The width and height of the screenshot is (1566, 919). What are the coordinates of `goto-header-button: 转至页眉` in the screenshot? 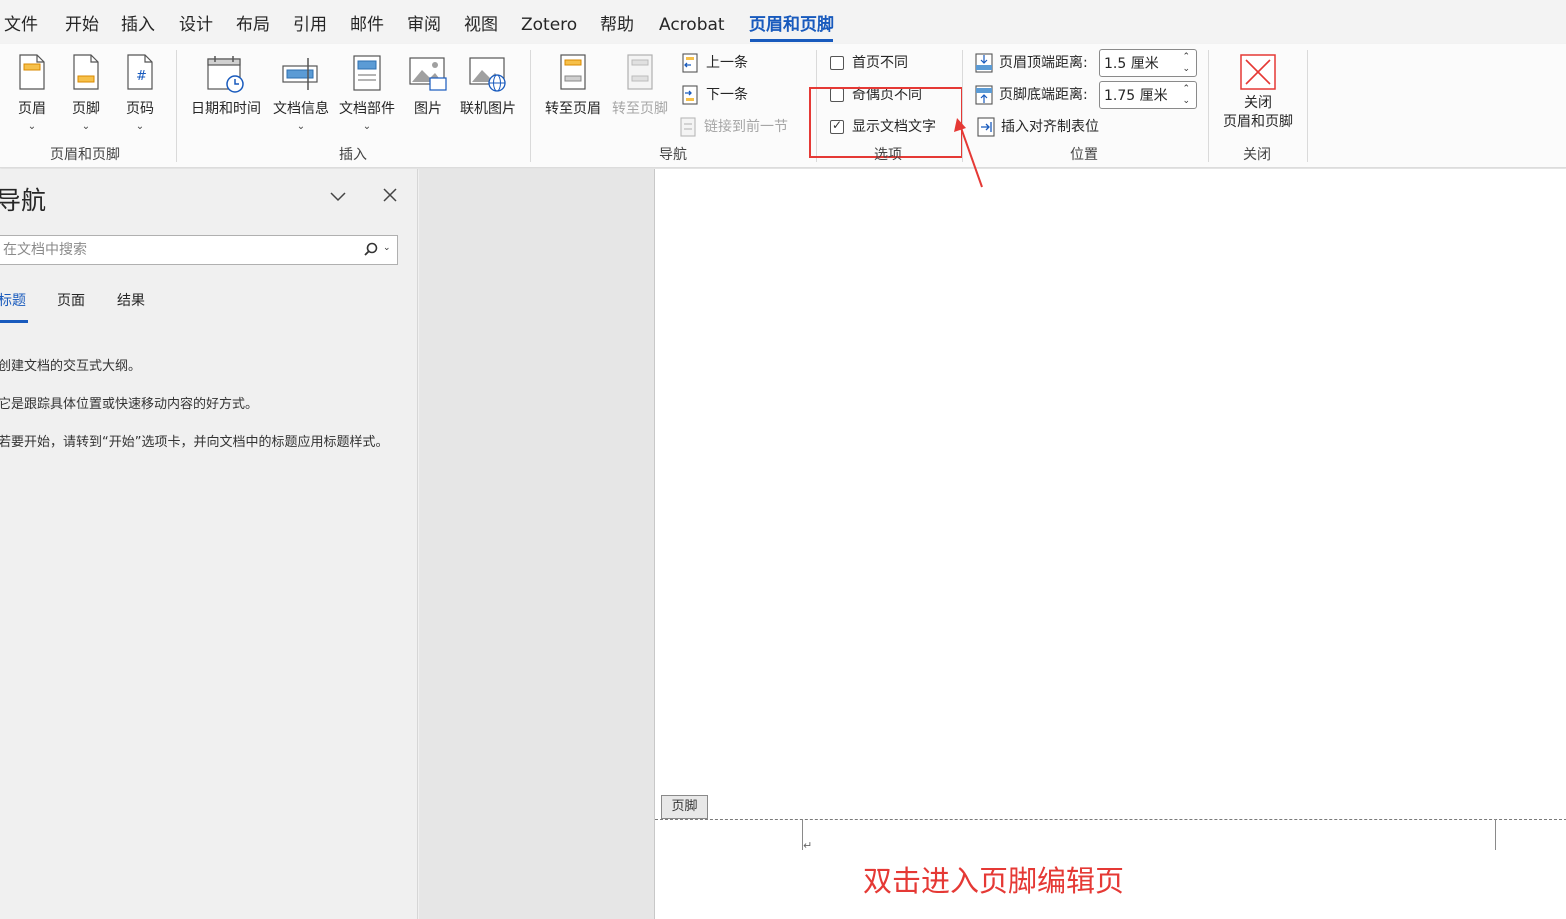 It's located at (573, 90).